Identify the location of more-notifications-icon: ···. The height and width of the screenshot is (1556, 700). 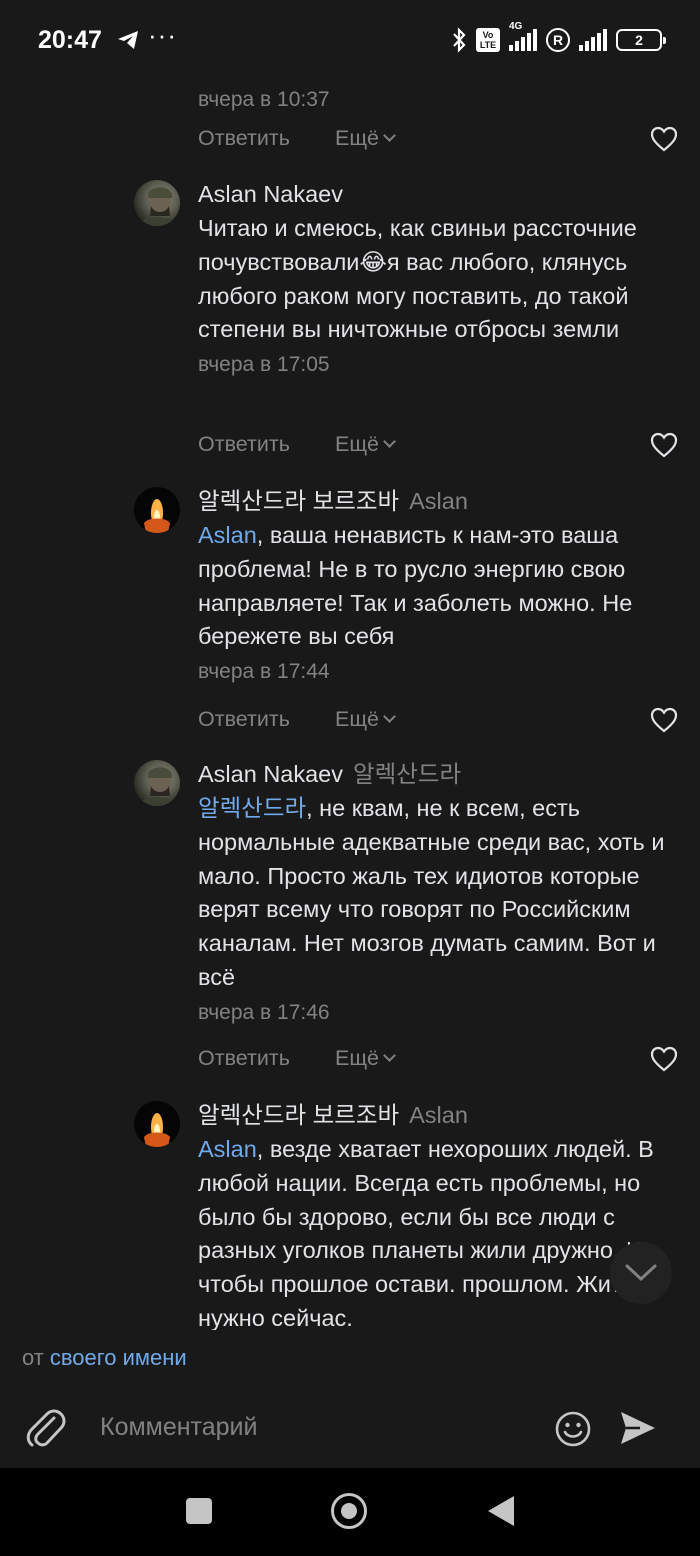
(162, 35).